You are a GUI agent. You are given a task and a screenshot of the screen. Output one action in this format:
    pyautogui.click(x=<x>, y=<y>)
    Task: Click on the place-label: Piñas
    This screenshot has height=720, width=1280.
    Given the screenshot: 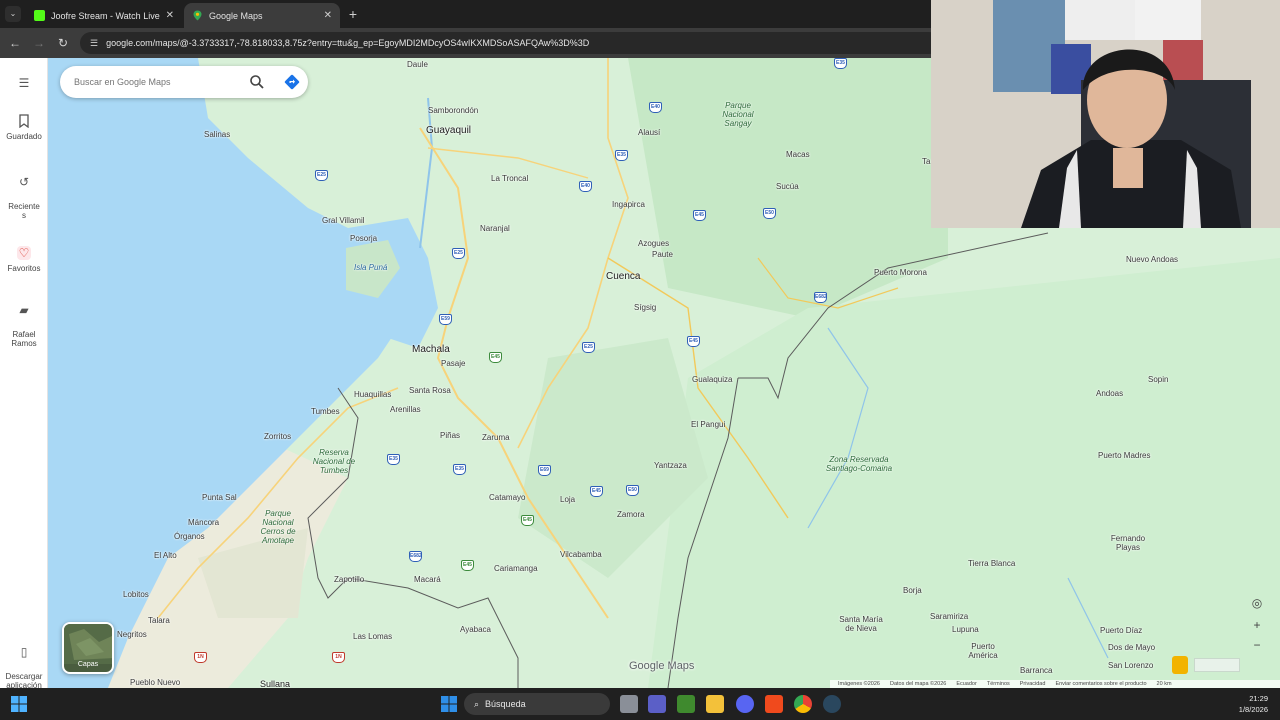 What is the action you would take?
    pyautogui.click(x=450, y=435)
    